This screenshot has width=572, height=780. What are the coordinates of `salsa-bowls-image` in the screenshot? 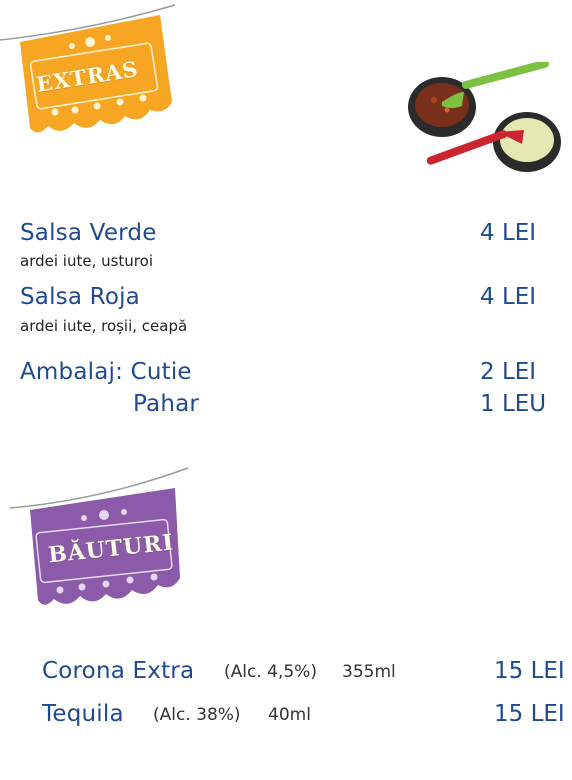 It's located at (484, 117).